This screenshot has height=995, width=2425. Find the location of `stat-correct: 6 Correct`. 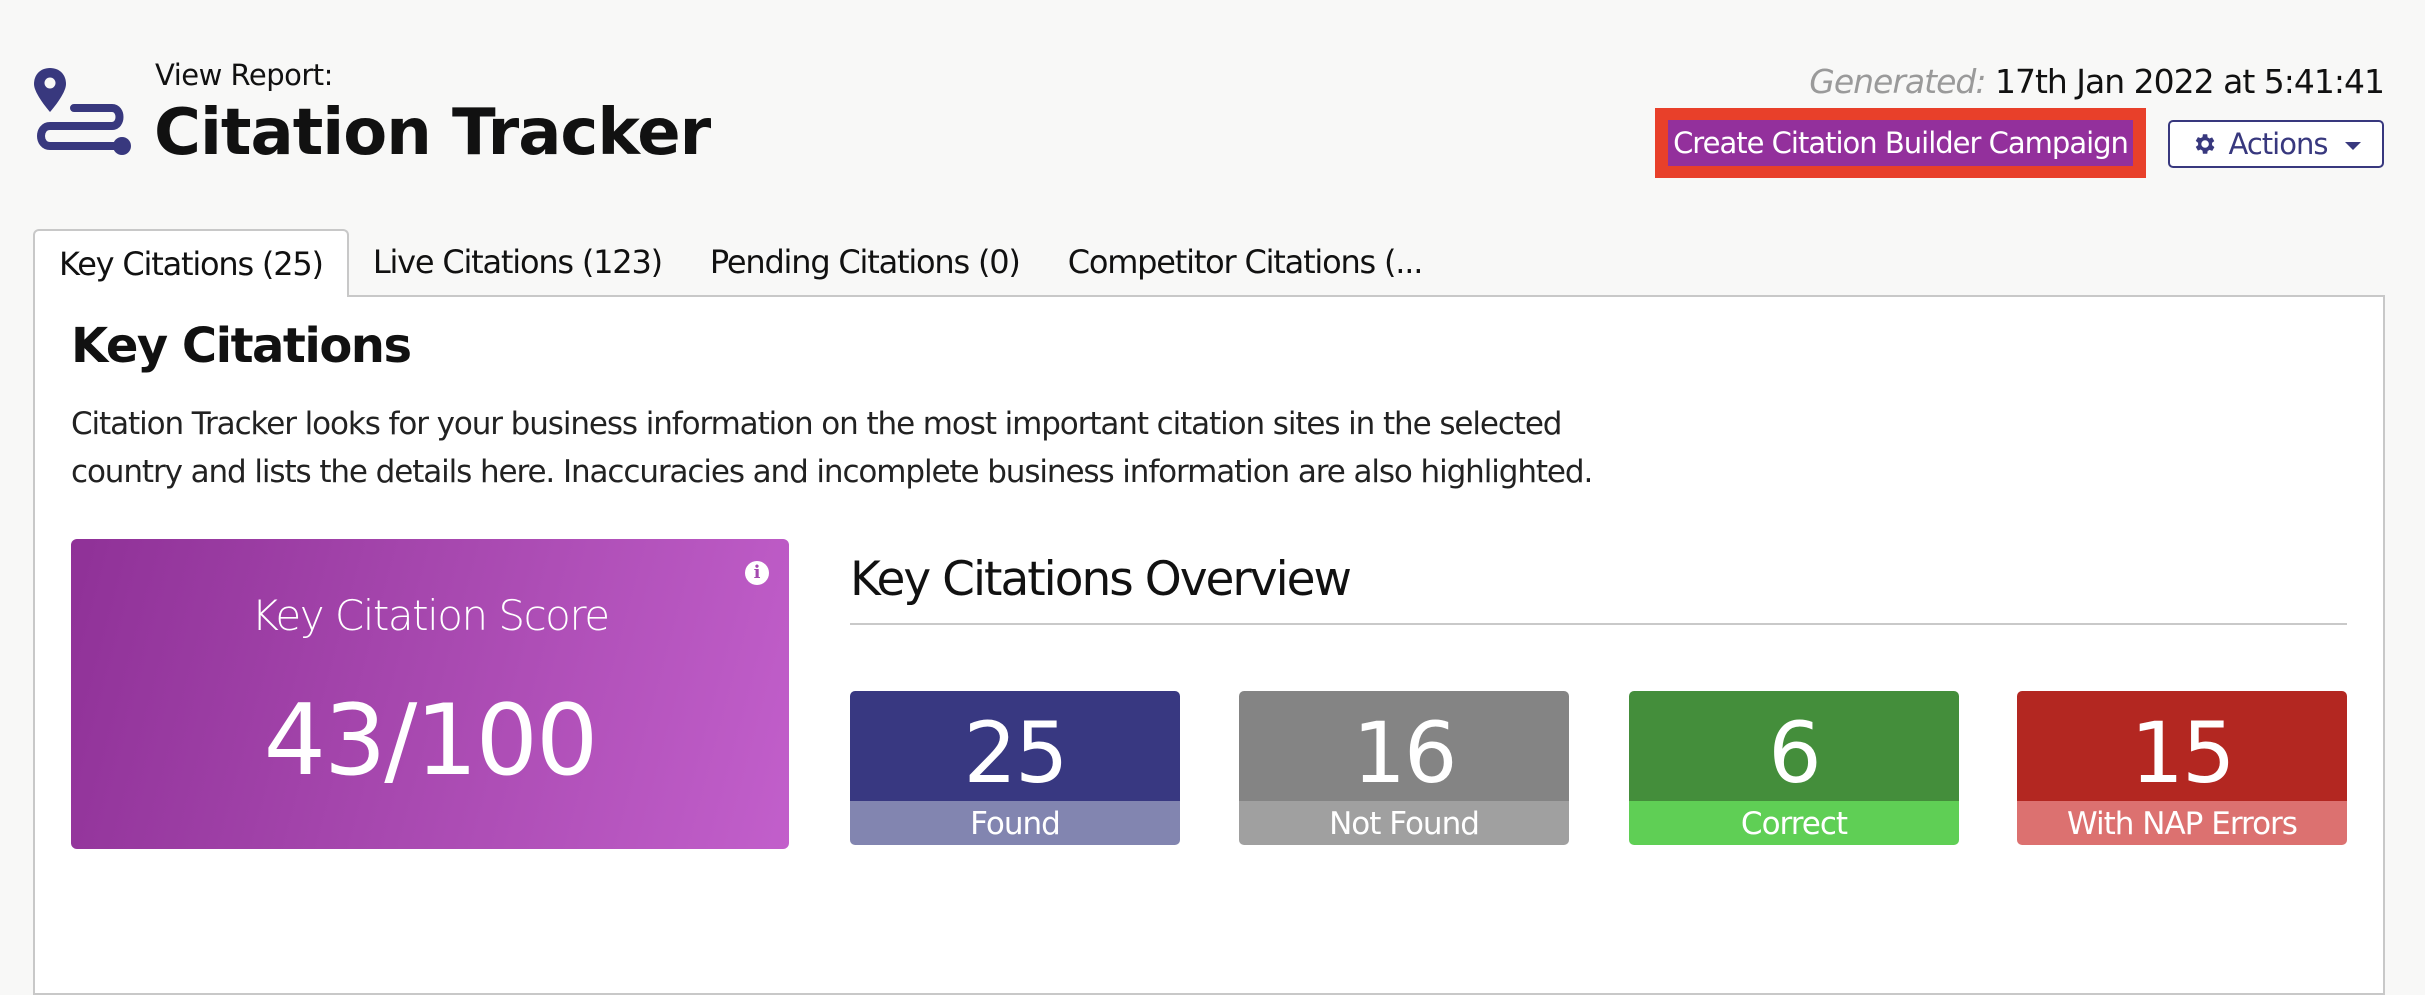

stat-correct: 6 Correct is located at coordinates (1794, 768).